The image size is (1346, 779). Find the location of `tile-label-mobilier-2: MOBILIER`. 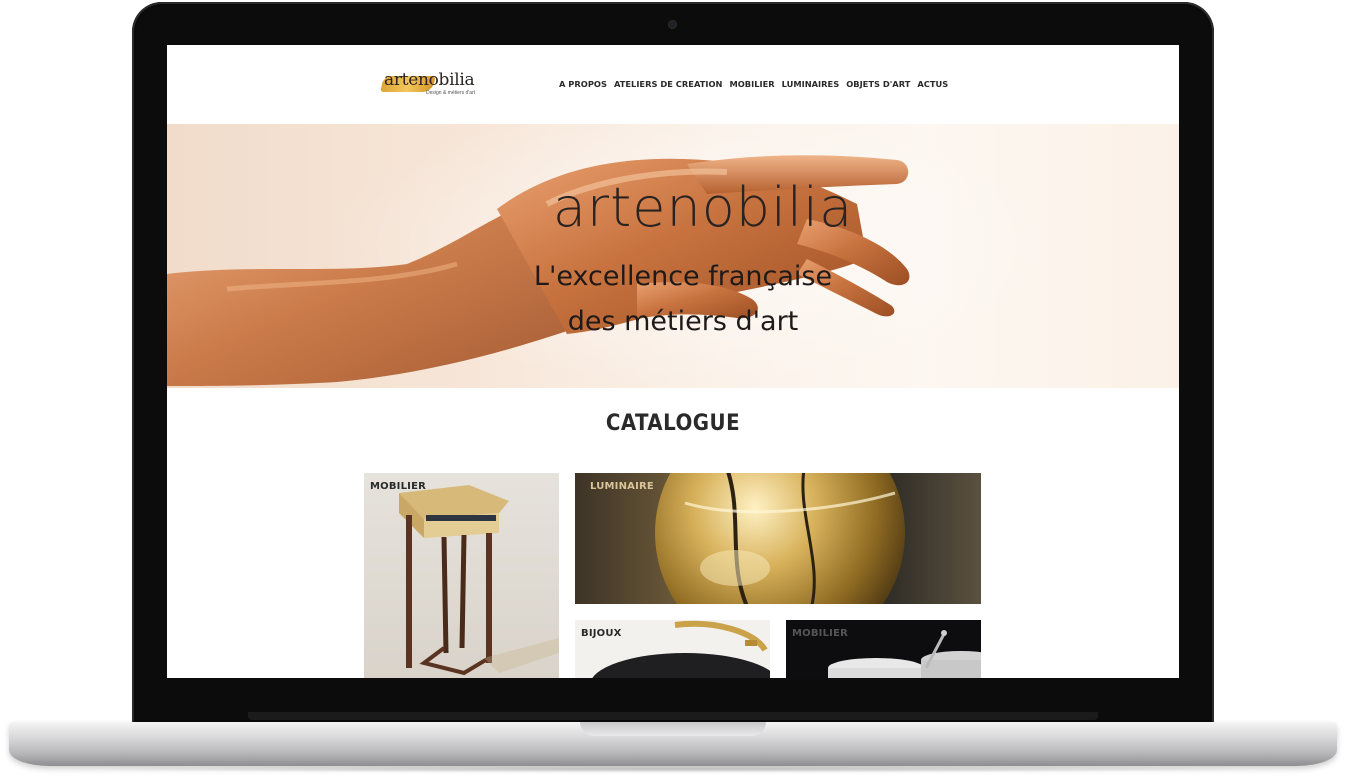

tile-label-mobilier-2: MOBILIER is located at coordinates (820, 633).